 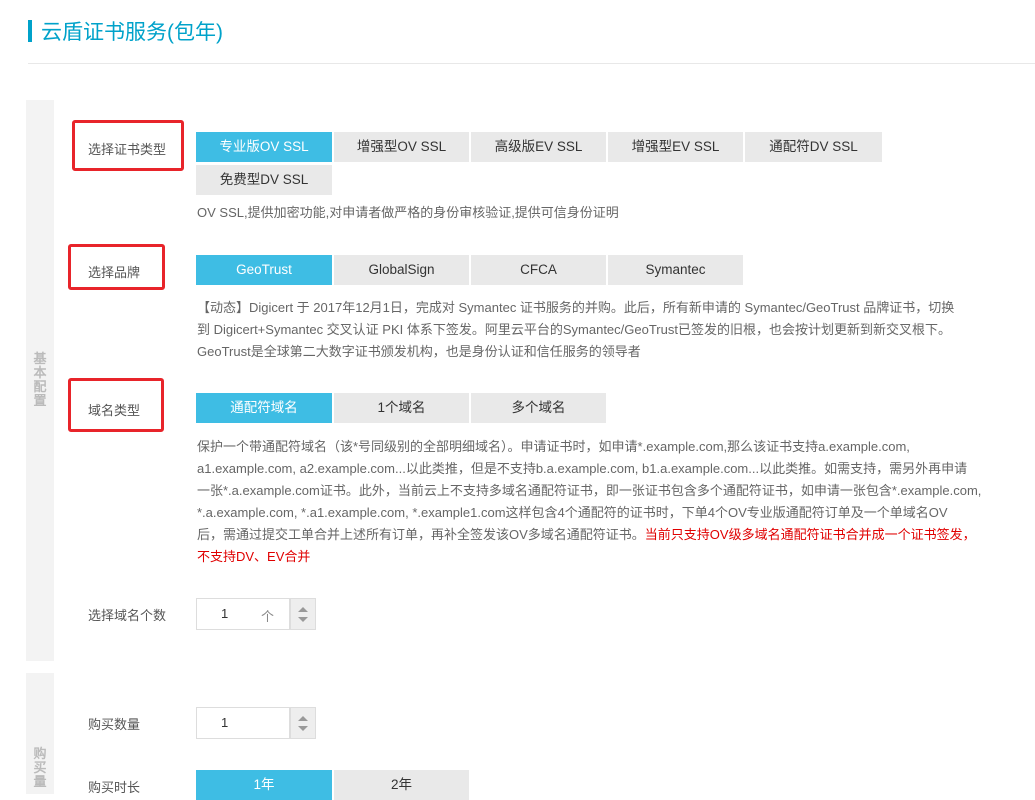 I want to click on brand-option-geotrust: GeoTrust, so click(x=264, y=270).